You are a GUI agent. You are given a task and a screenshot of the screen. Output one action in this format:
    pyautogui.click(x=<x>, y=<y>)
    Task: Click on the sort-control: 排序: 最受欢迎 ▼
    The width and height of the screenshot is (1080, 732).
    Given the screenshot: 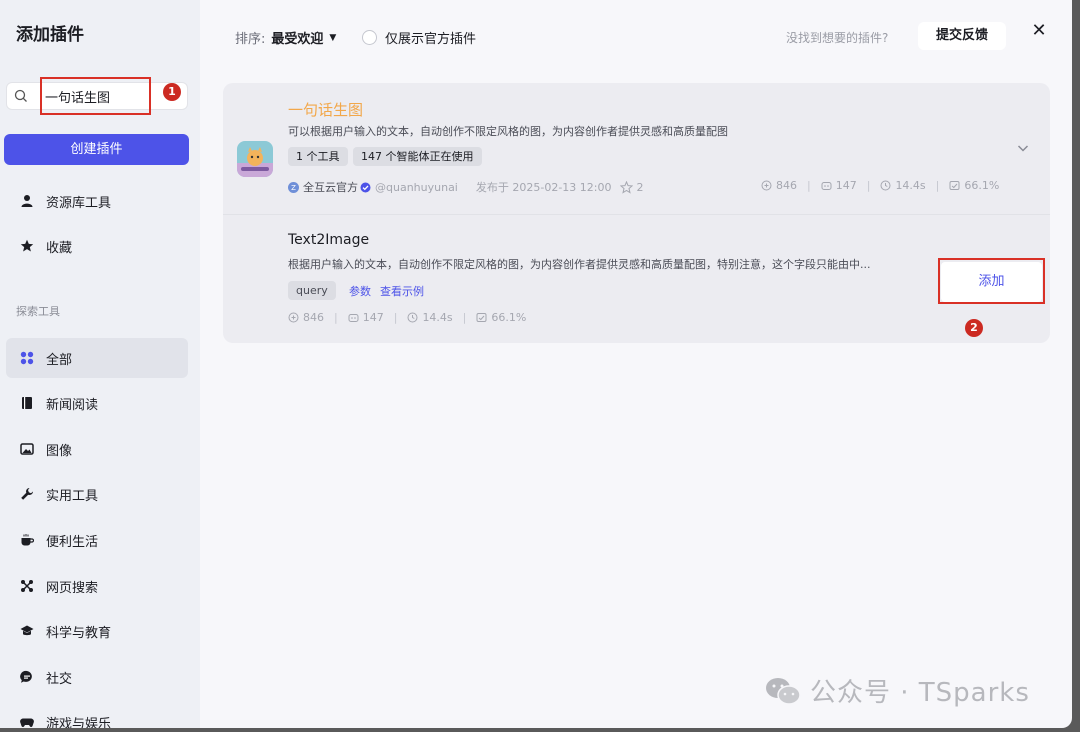 What is the action you would take?
    pyautogui.click(x=285, y=37)
    